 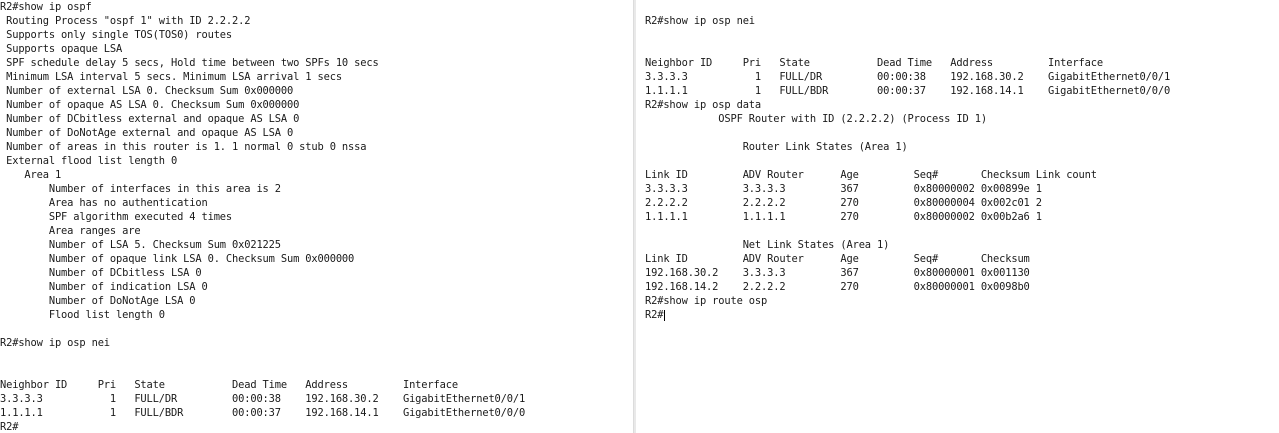 What do you see at coordinates (101, 273) in the screenshot?
I see `left-terminal-line: Number of DCbitless LSA 0` at bounding box center [101, 273].